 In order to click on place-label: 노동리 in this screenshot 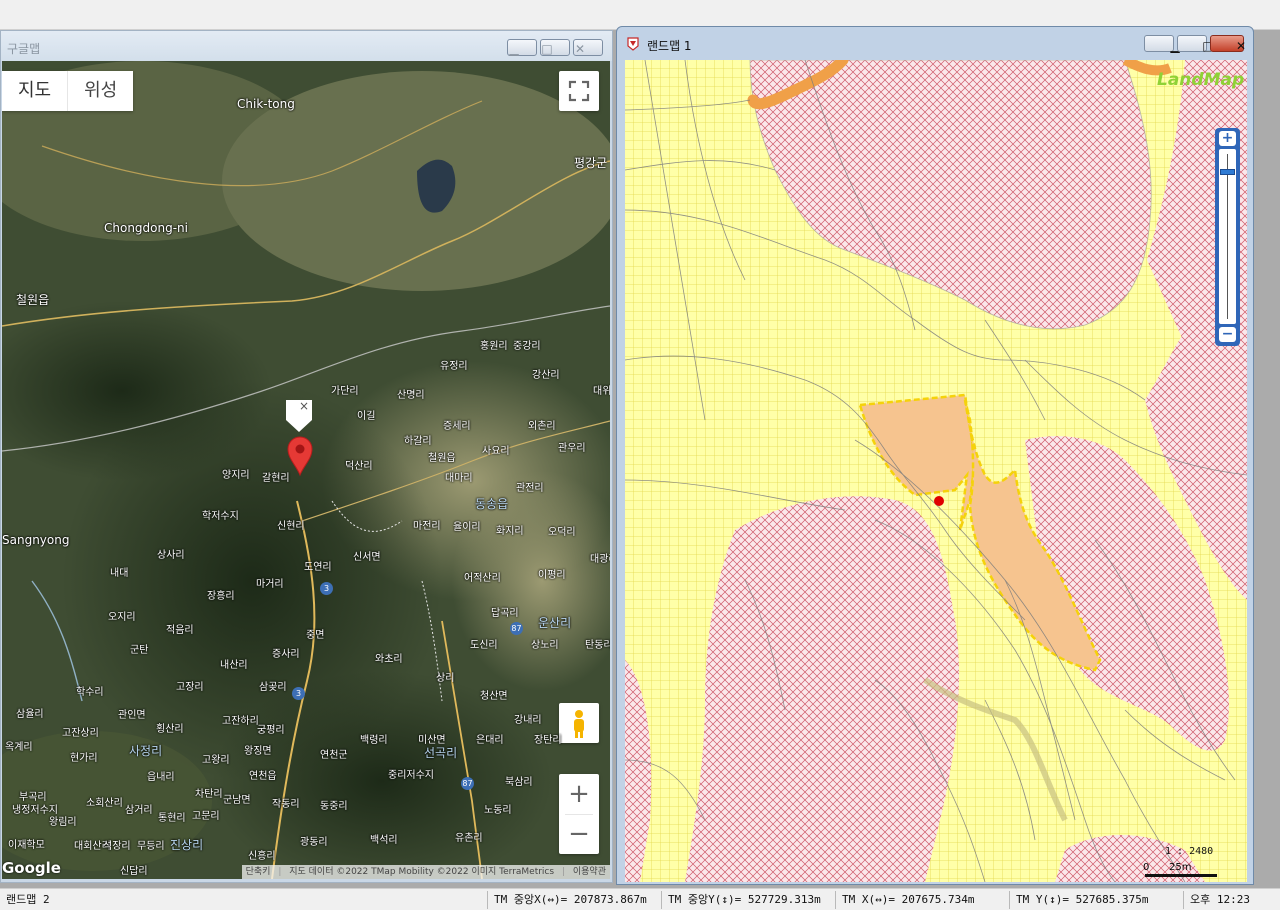, I will do `click(498, 810)`.